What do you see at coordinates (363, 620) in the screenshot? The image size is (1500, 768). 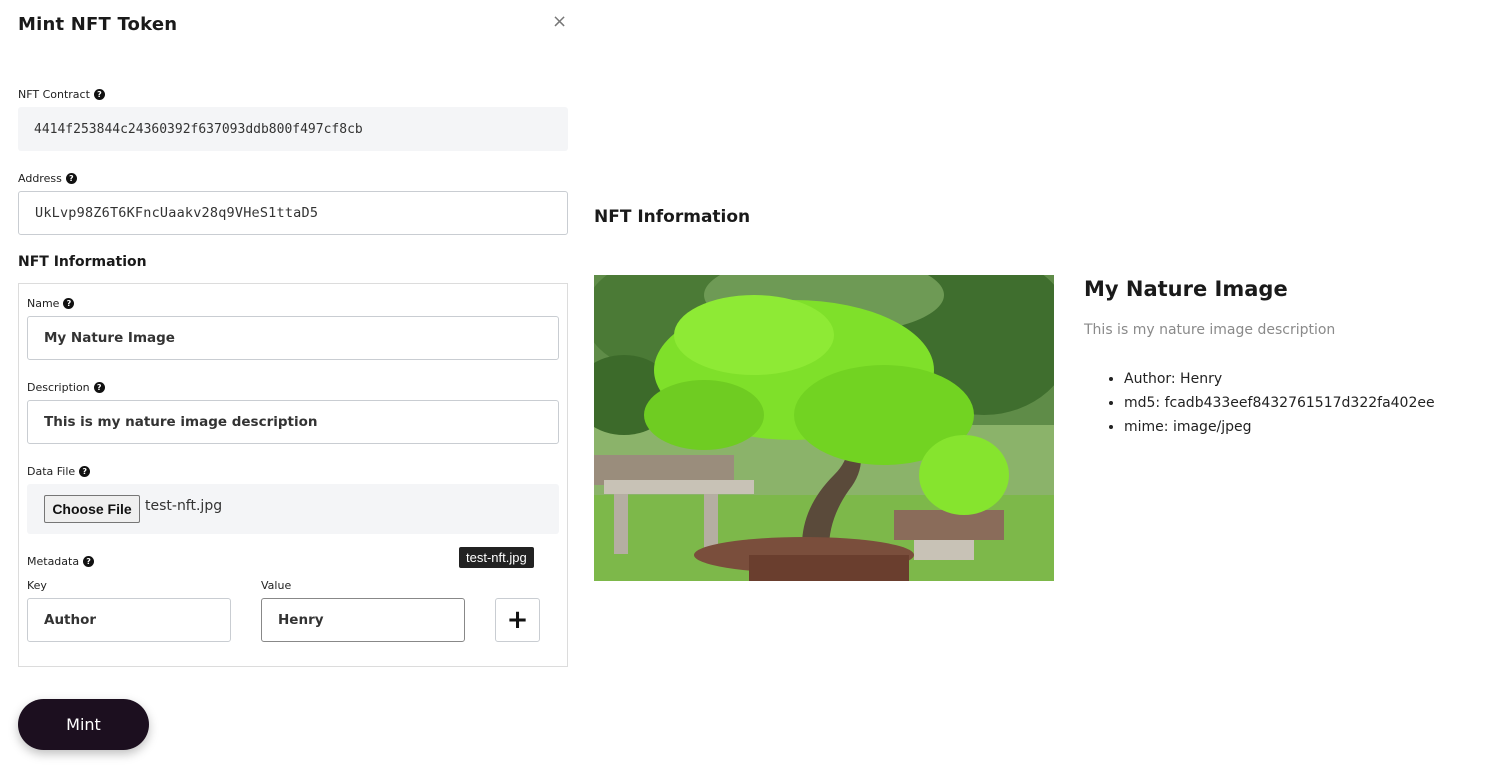 I see `metadata-value-input` at bounding box center [363, 620].